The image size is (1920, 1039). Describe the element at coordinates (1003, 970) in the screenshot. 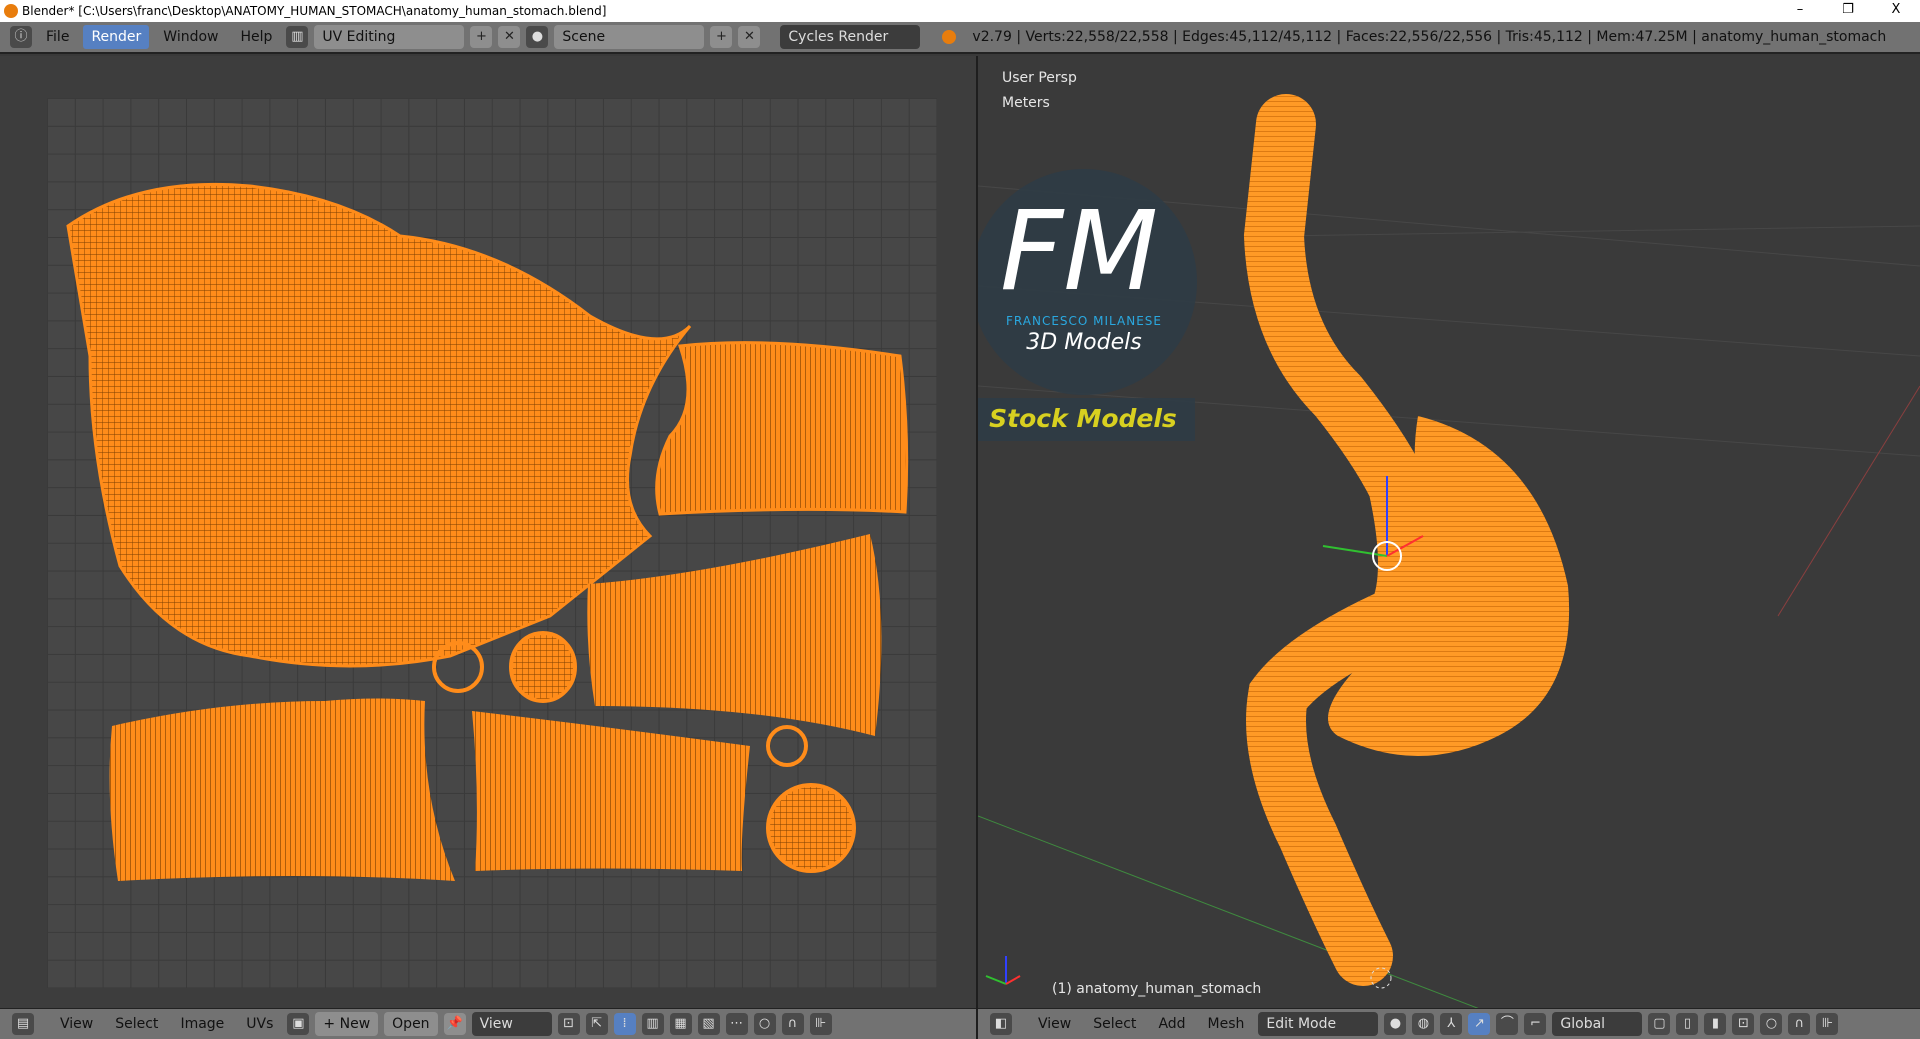

I see `axis-indicator` at that location.